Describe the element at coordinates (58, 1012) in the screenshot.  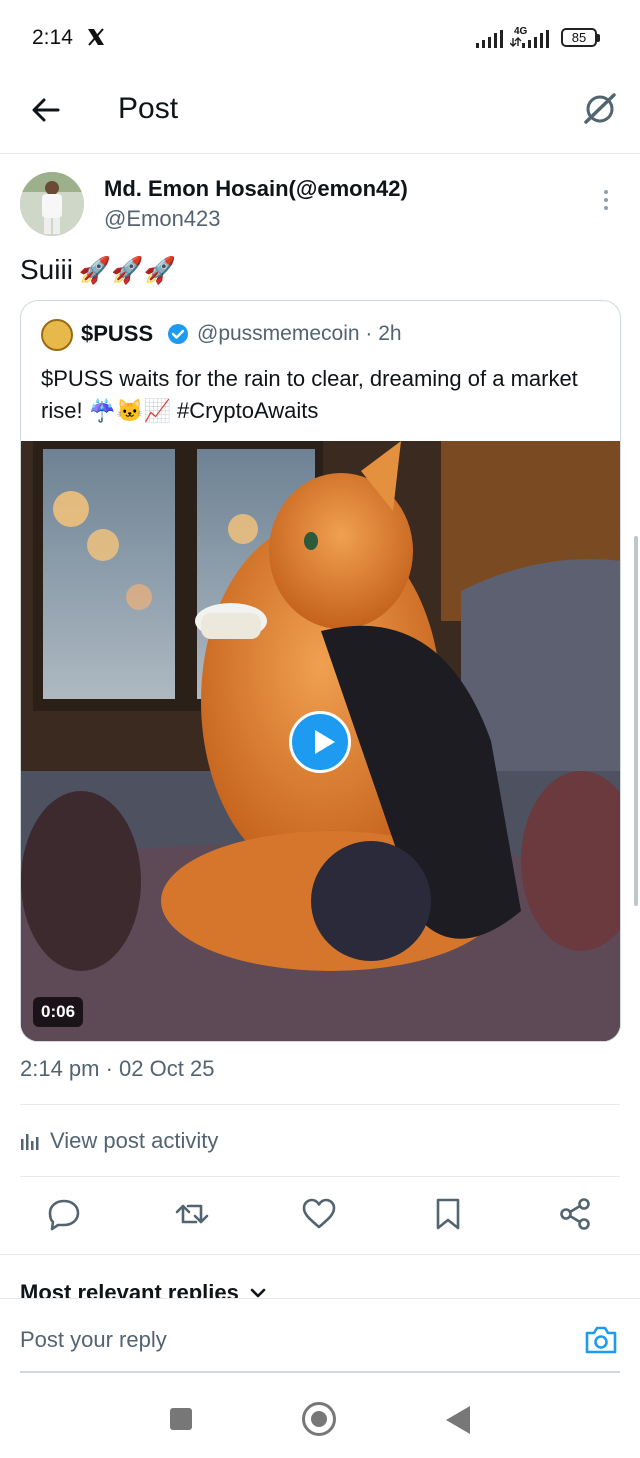
I see `video-duration: 0:06` at that location.